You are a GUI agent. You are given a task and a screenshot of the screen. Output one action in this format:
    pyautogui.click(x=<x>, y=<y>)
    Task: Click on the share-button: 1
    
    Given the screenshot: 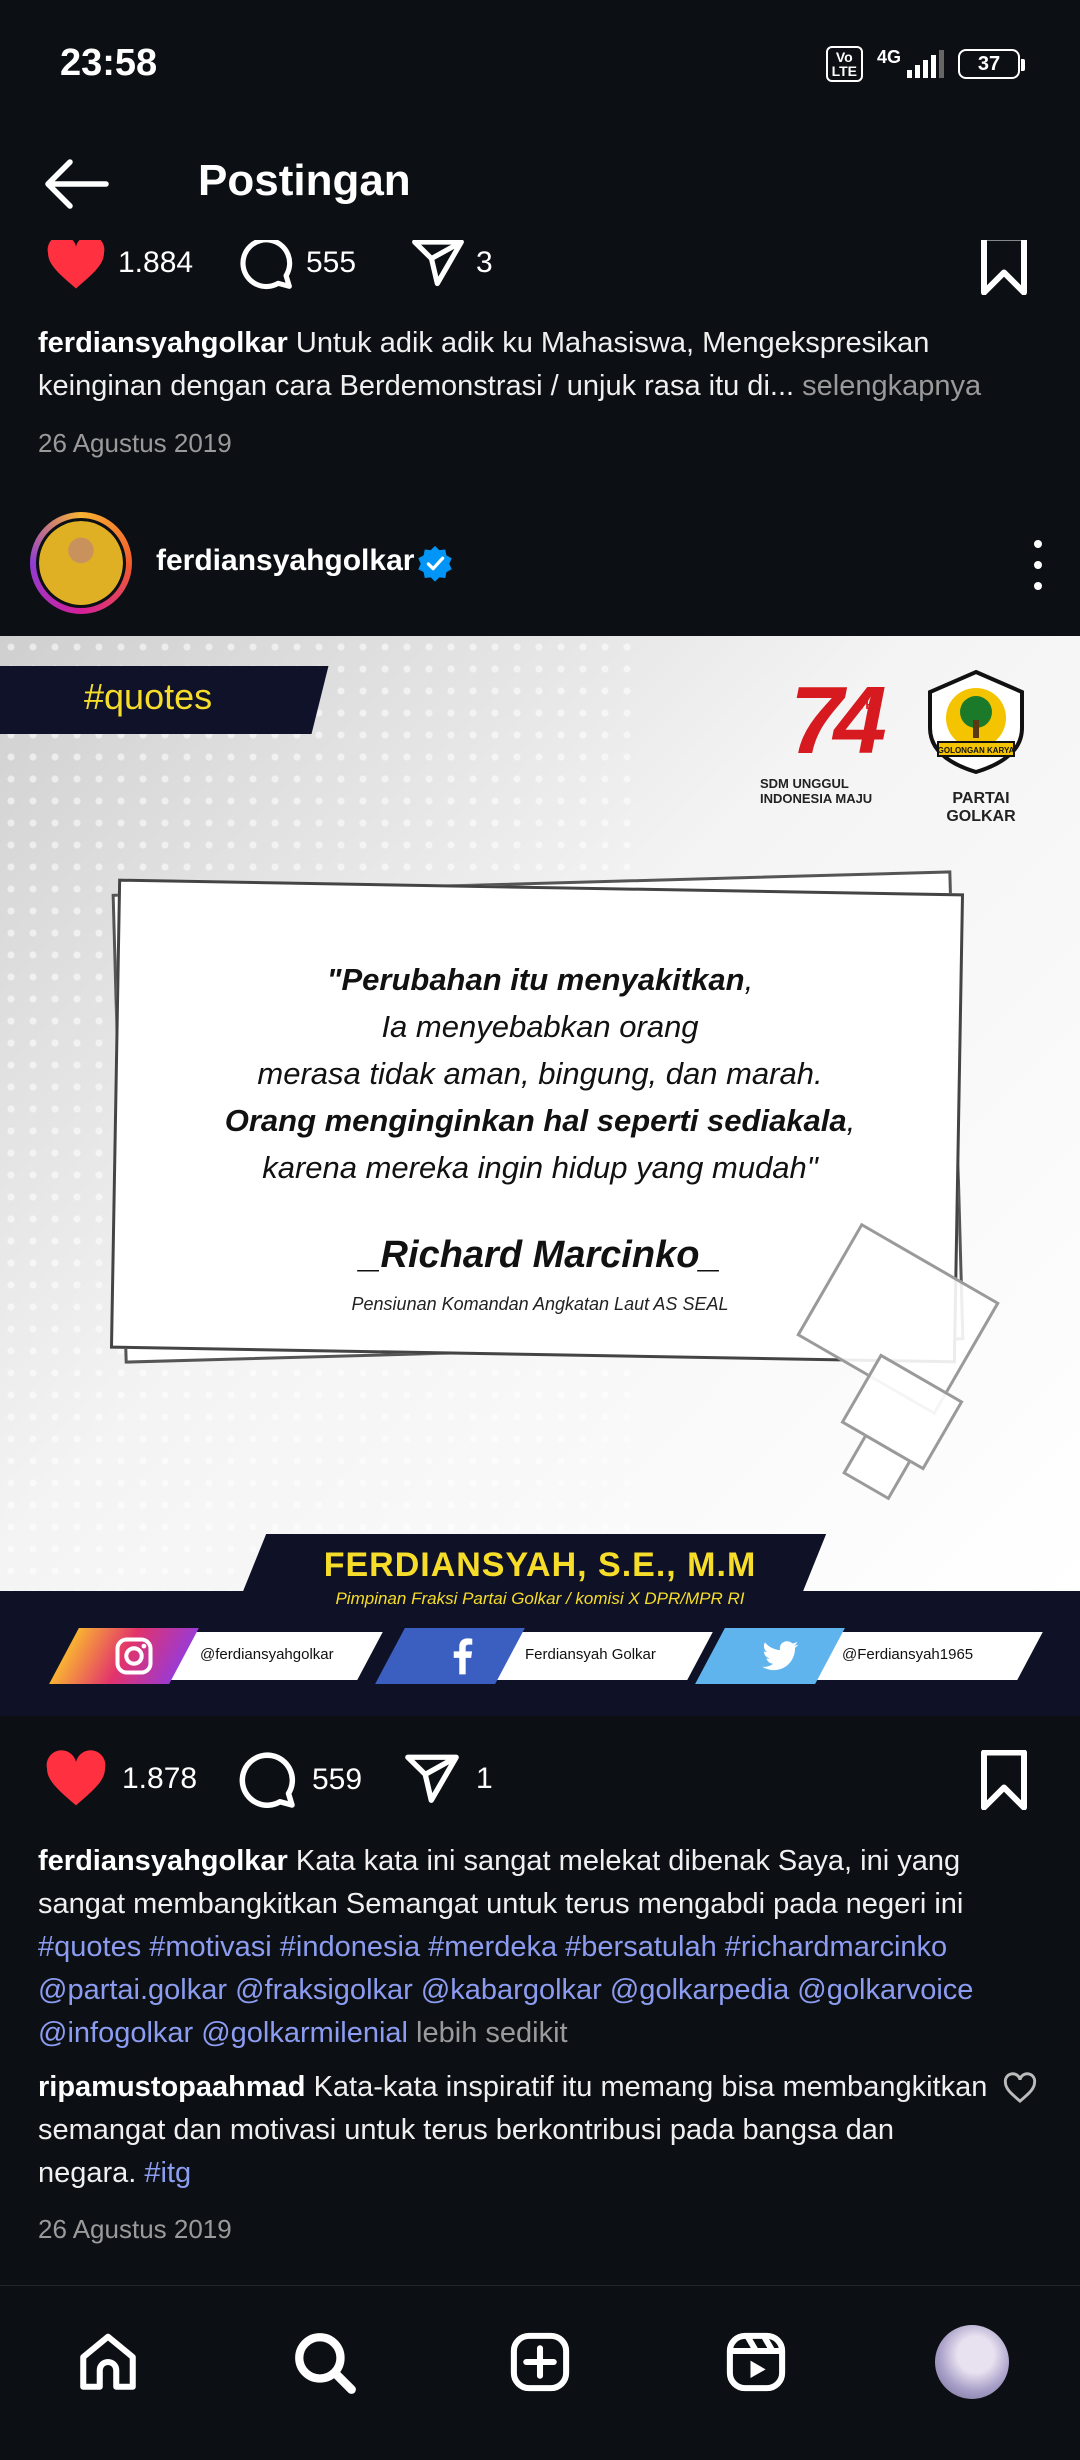 What is the action you would take?
    pyautogui.click(x=447, y=1779)
    